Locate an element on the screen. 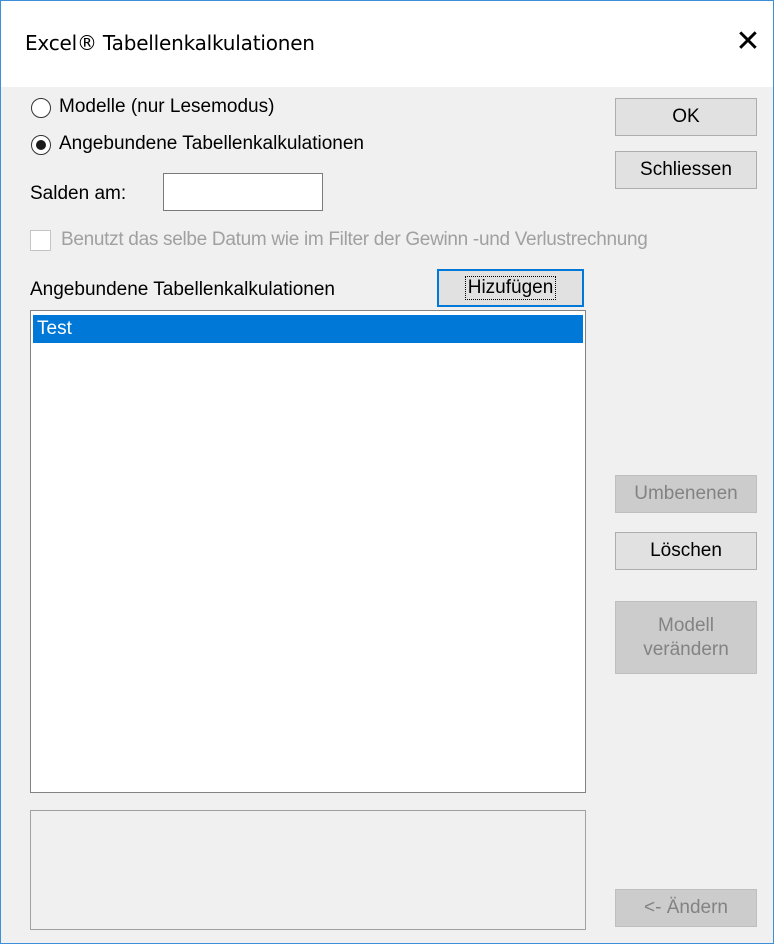 The height and width of the screenshot is (944, 774). balances-date-input is located at coordinates (243, 192).